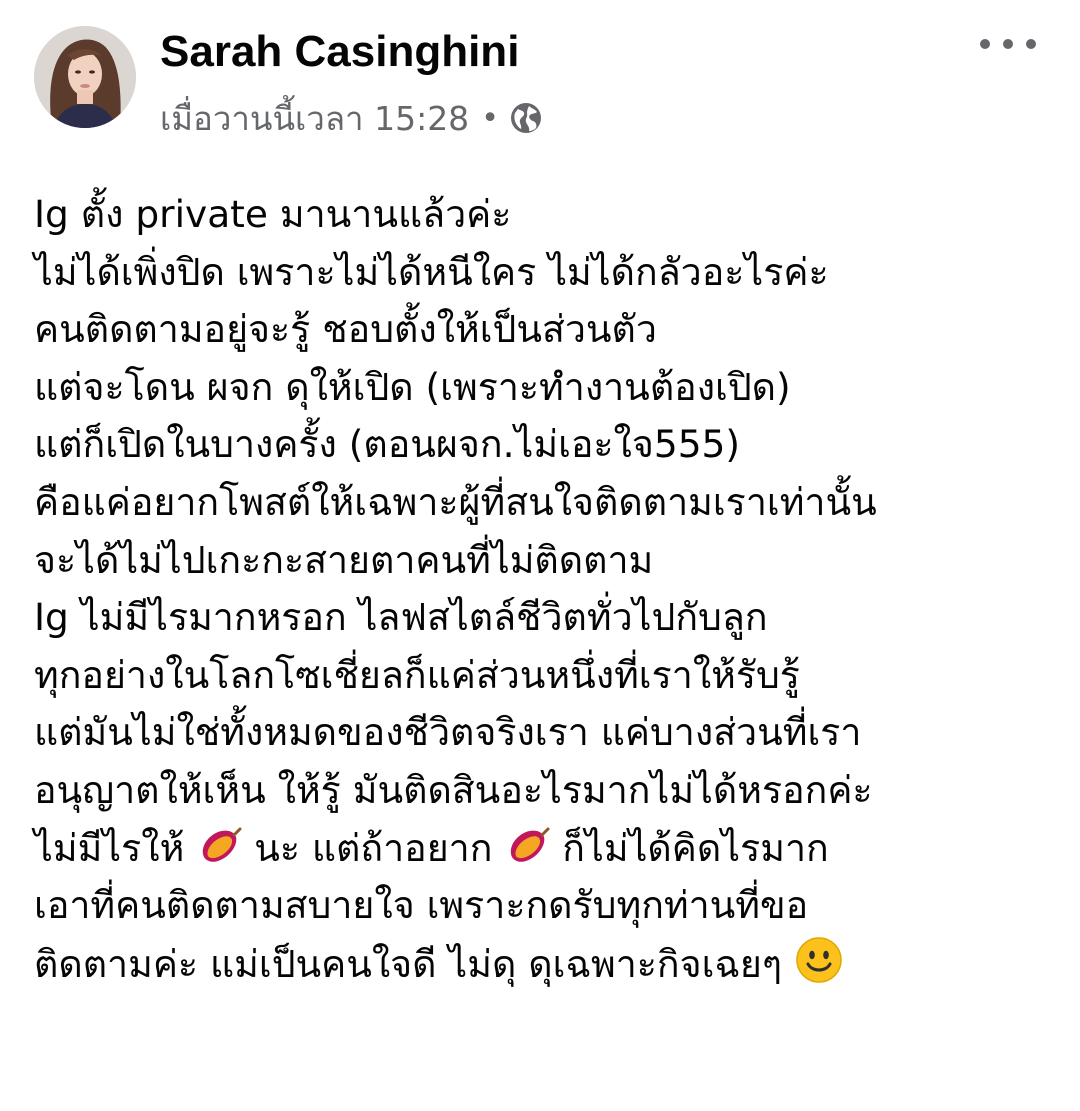  I want to click on post-text-segment: นะ แต่ถ้าอยาก, so click(373, 847).